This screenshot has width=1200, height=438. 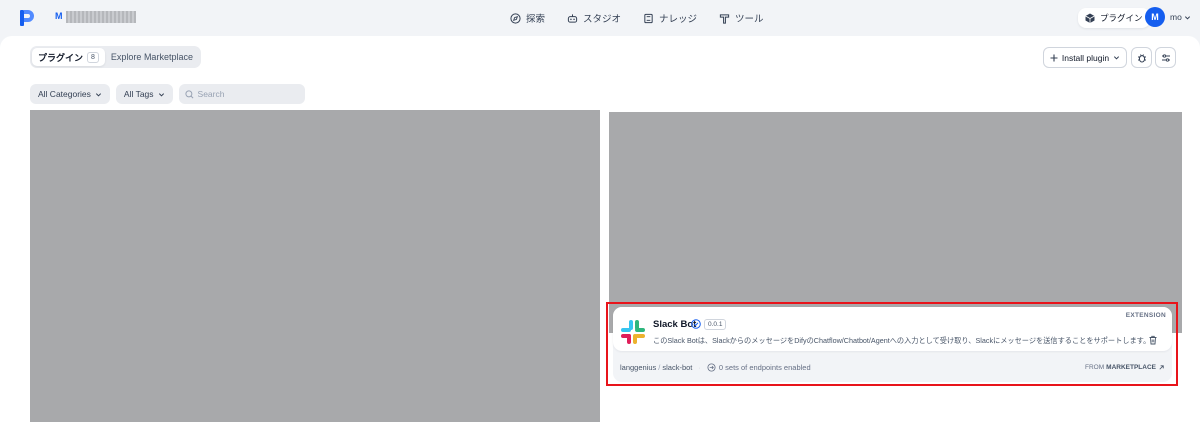 What do you see at coordinates (637, 18) in the screenshot?
I see `main-nav: 探索 スタジオ ナレッジ ツール` at bounding box center [637, 18].